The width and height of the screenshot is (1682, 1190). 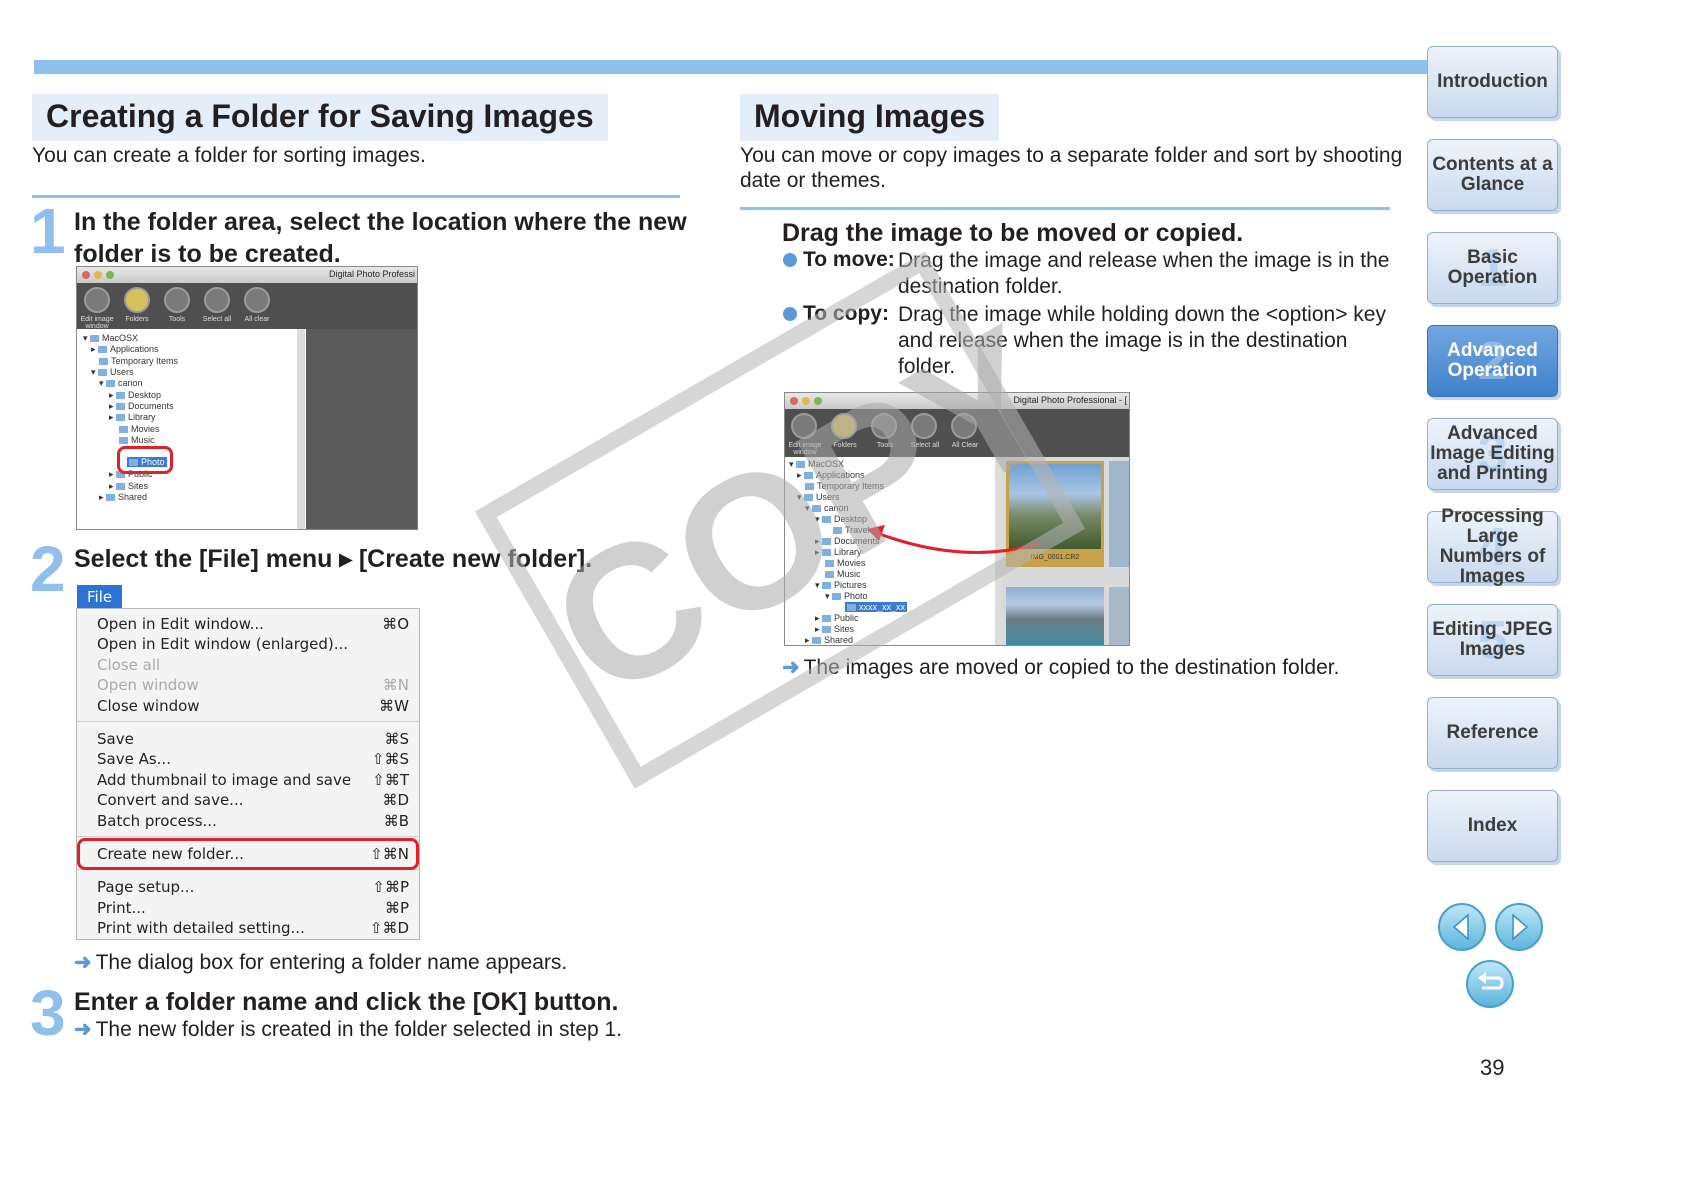 What do you see at coordinates (145, 460) in the screenshot?
I see `highlight-photo-folder` at bounding box center [145, 460].